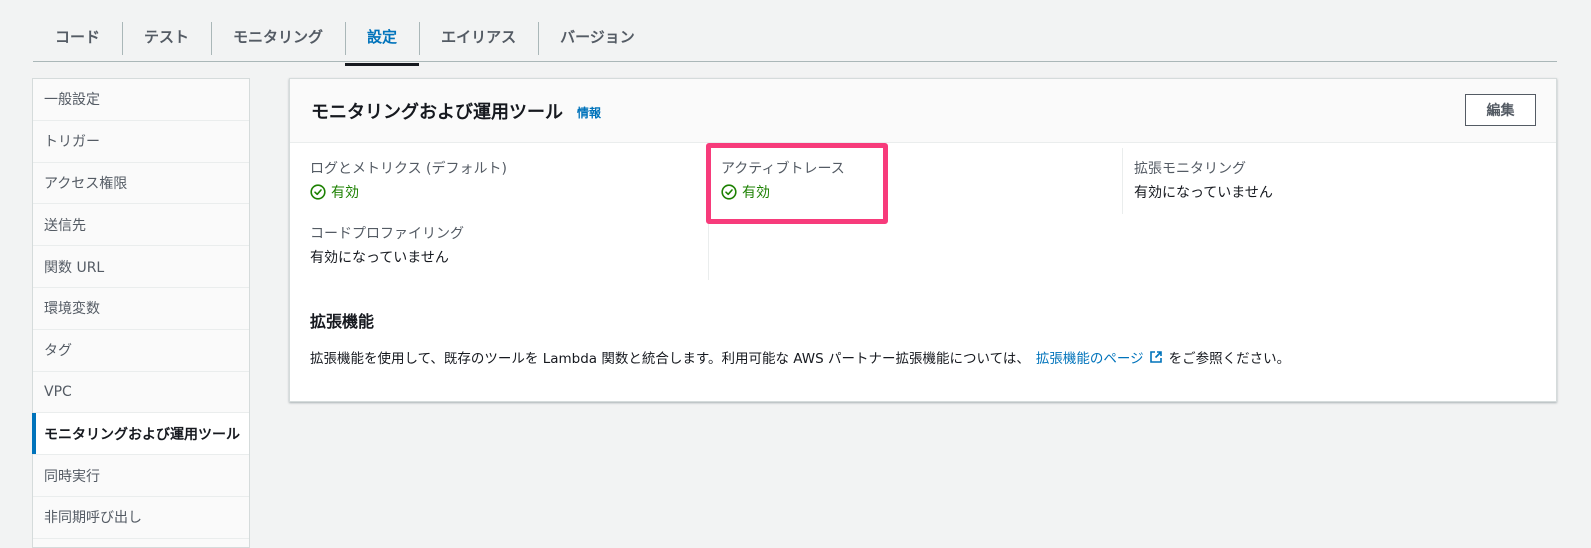  I want to click on tab-code: コード, so click(77, 36).